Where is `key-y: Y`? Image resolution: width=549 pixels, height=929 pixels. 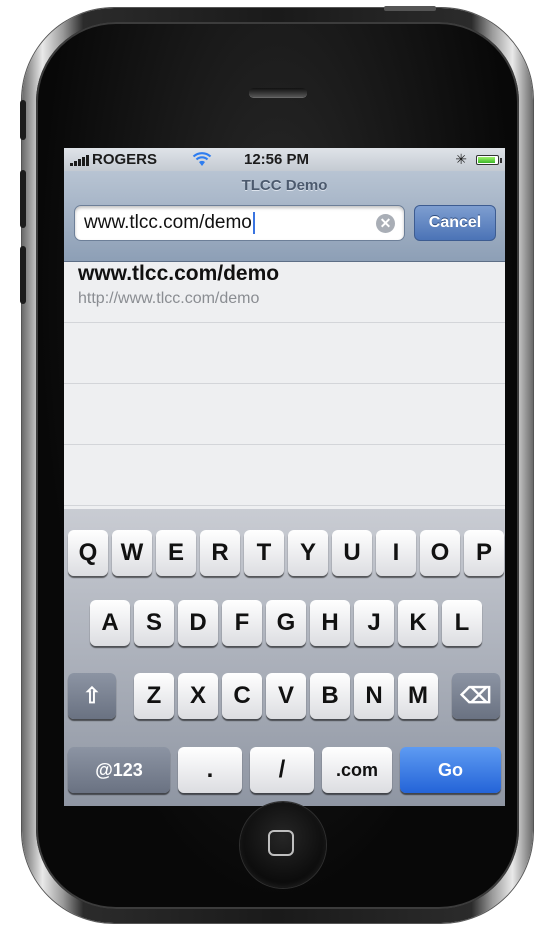 key-y: Y is located at coordinates (308, 553).